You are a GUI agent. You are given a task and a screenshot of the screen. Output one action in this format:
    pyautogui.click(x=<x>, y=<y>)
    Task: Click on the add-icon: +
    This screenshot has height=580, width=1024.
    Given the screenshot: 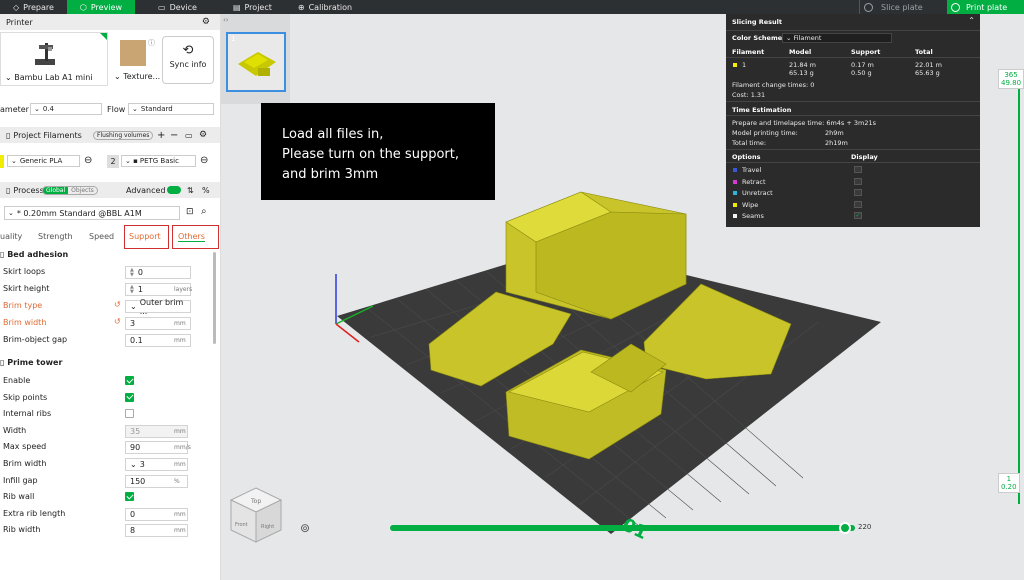 What is the action you would take?
    pyautogui.click(x=161, y=135)
    